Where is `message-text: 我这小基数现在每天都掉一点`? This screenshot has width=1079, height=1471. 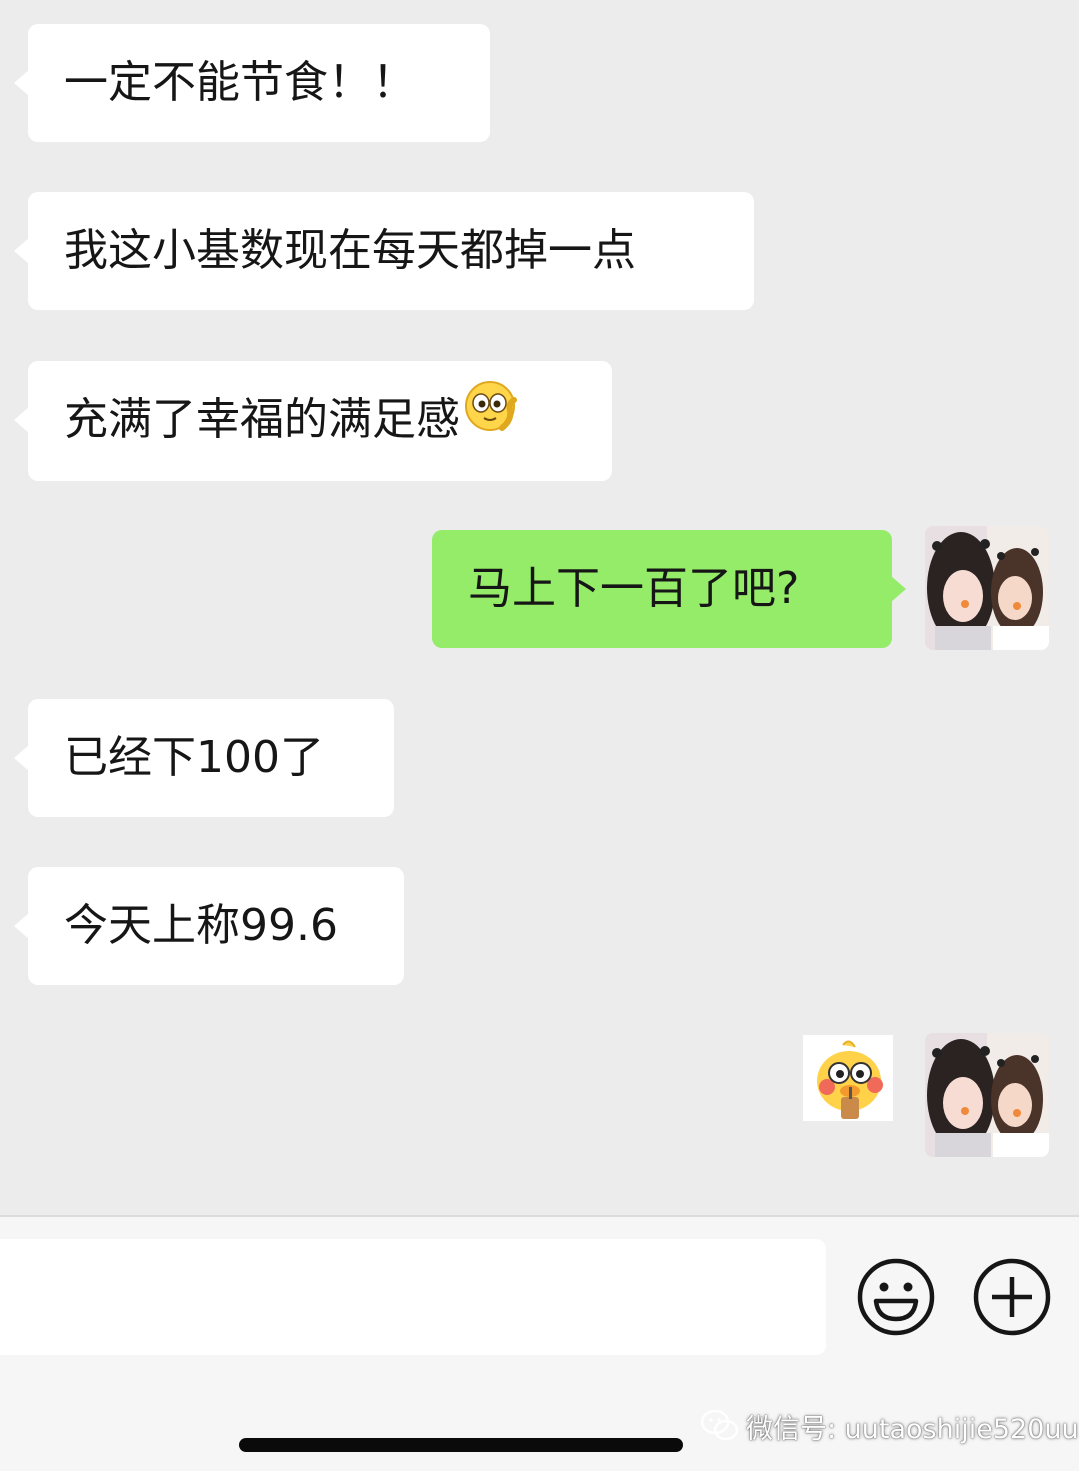
message-text: 我这小基数现在每天都掉一点 is located at coordinates (350, 250).